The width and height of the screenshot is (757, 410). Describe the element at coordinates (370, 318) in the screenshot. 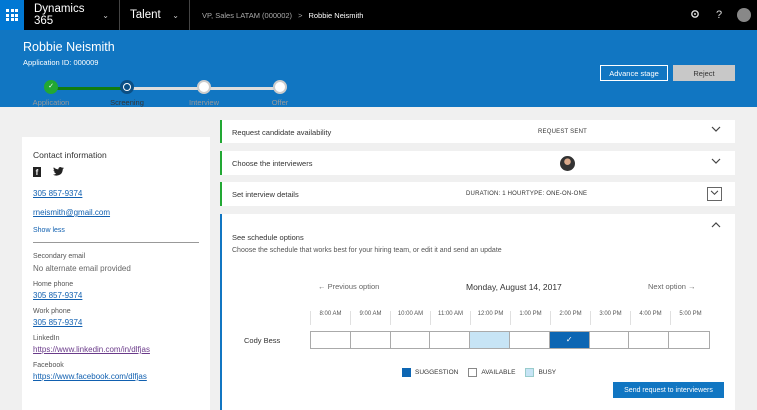

I see `time-label: 9:00 AM` at that location.